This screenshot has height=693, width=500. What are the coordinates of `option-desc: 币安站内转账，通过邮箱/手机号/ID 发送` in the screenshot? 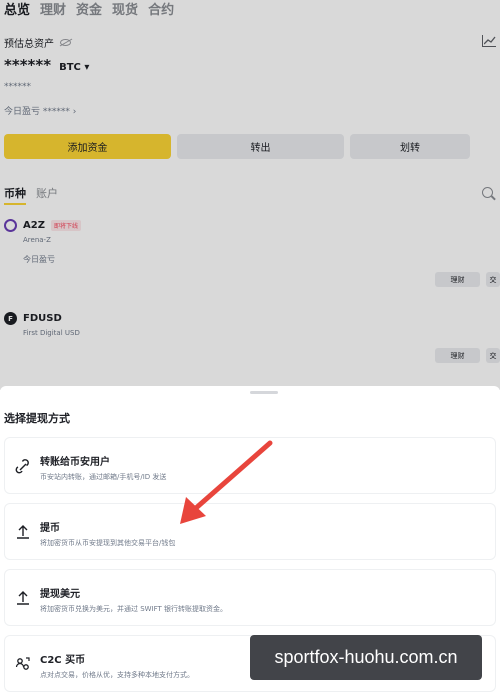 It's located at (103, 477).